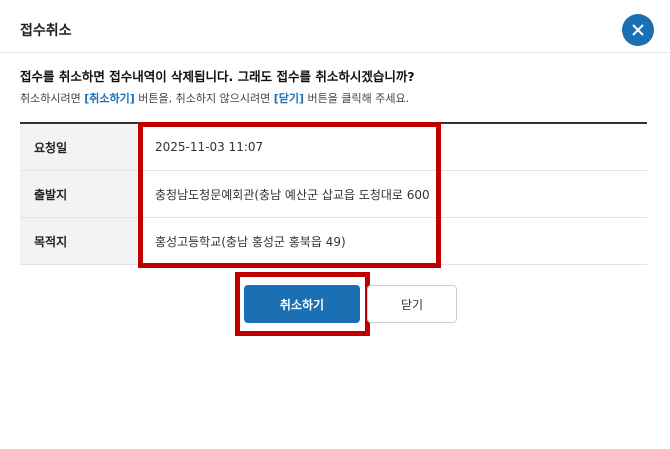  I want to click on close-dialog-button: 닫기, so click(412, 304).